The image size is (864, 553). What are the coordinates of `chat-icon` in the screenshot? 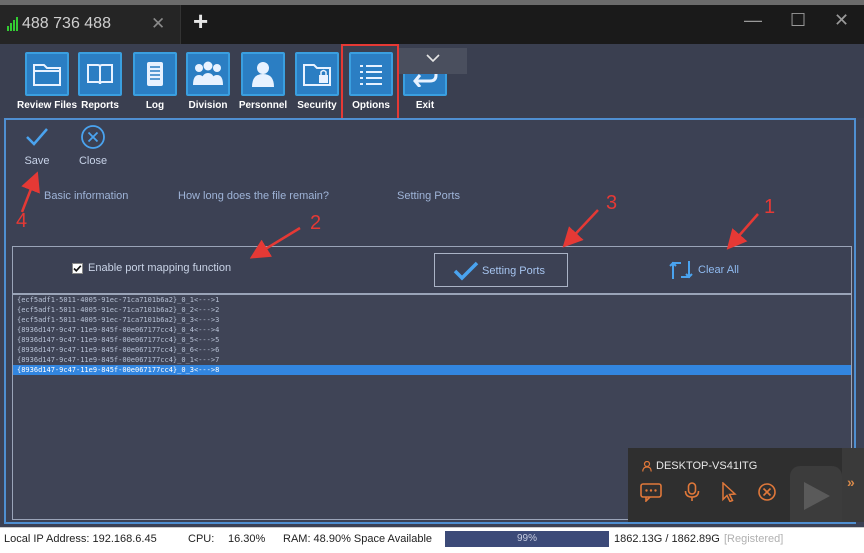 It's located at (651, 492).